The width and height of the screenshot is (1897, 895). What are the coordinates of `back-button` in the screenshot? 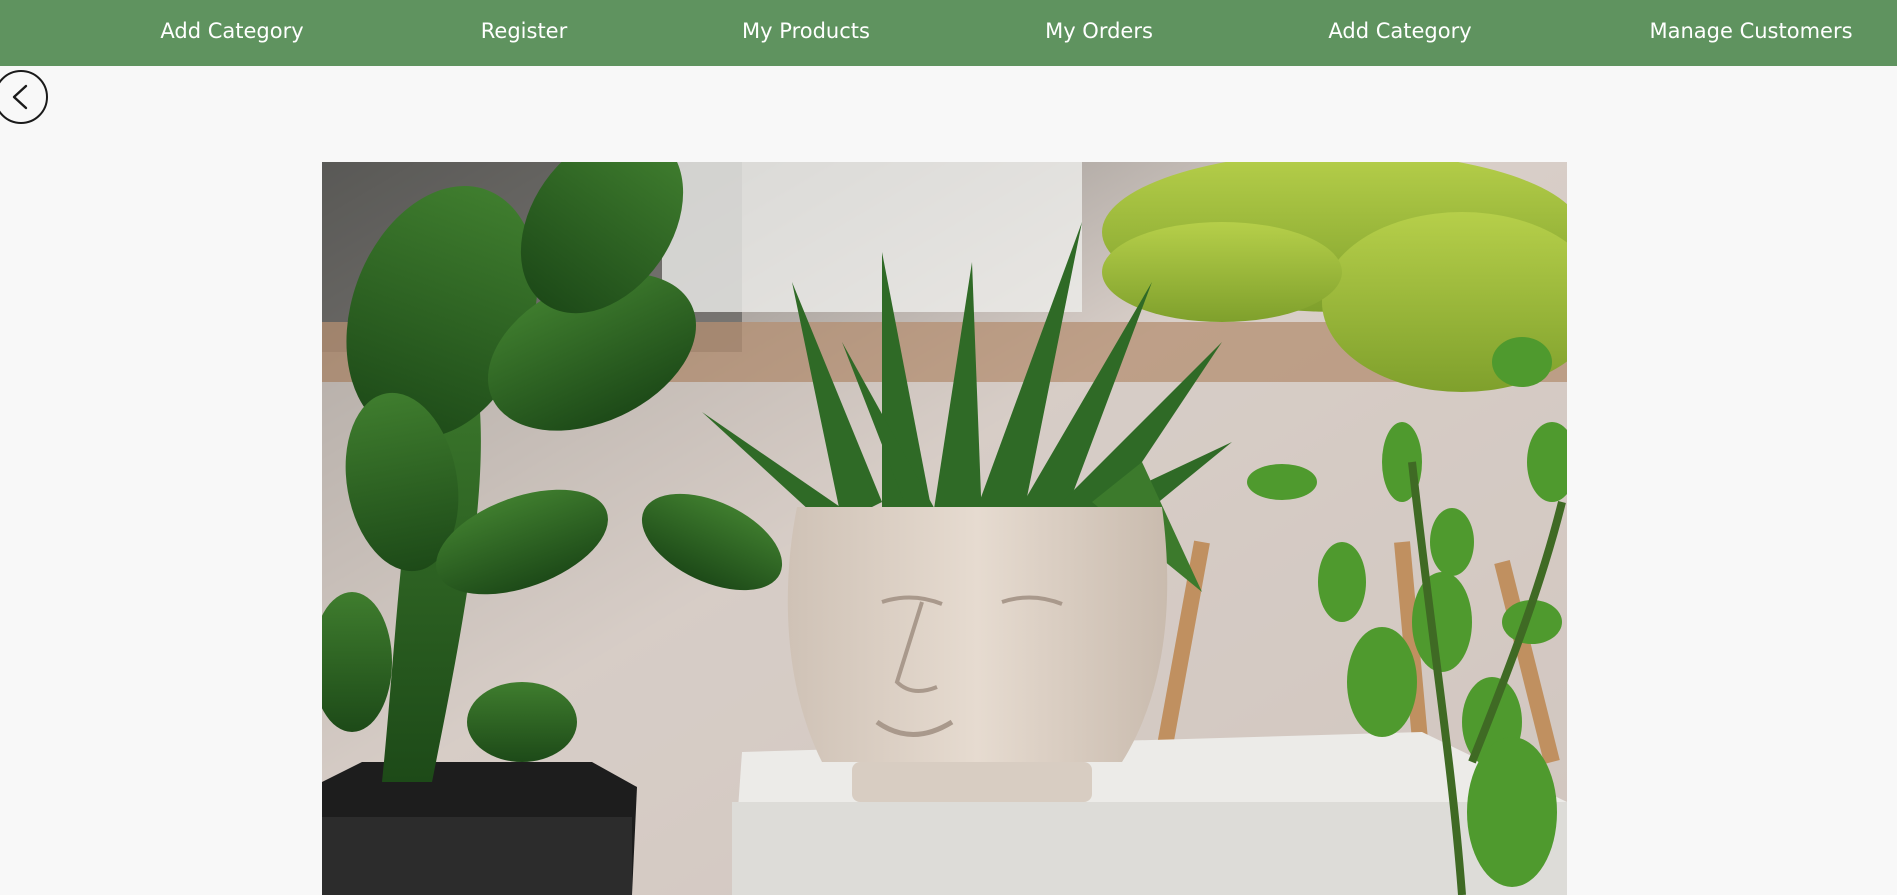 It's located at (24, 97).